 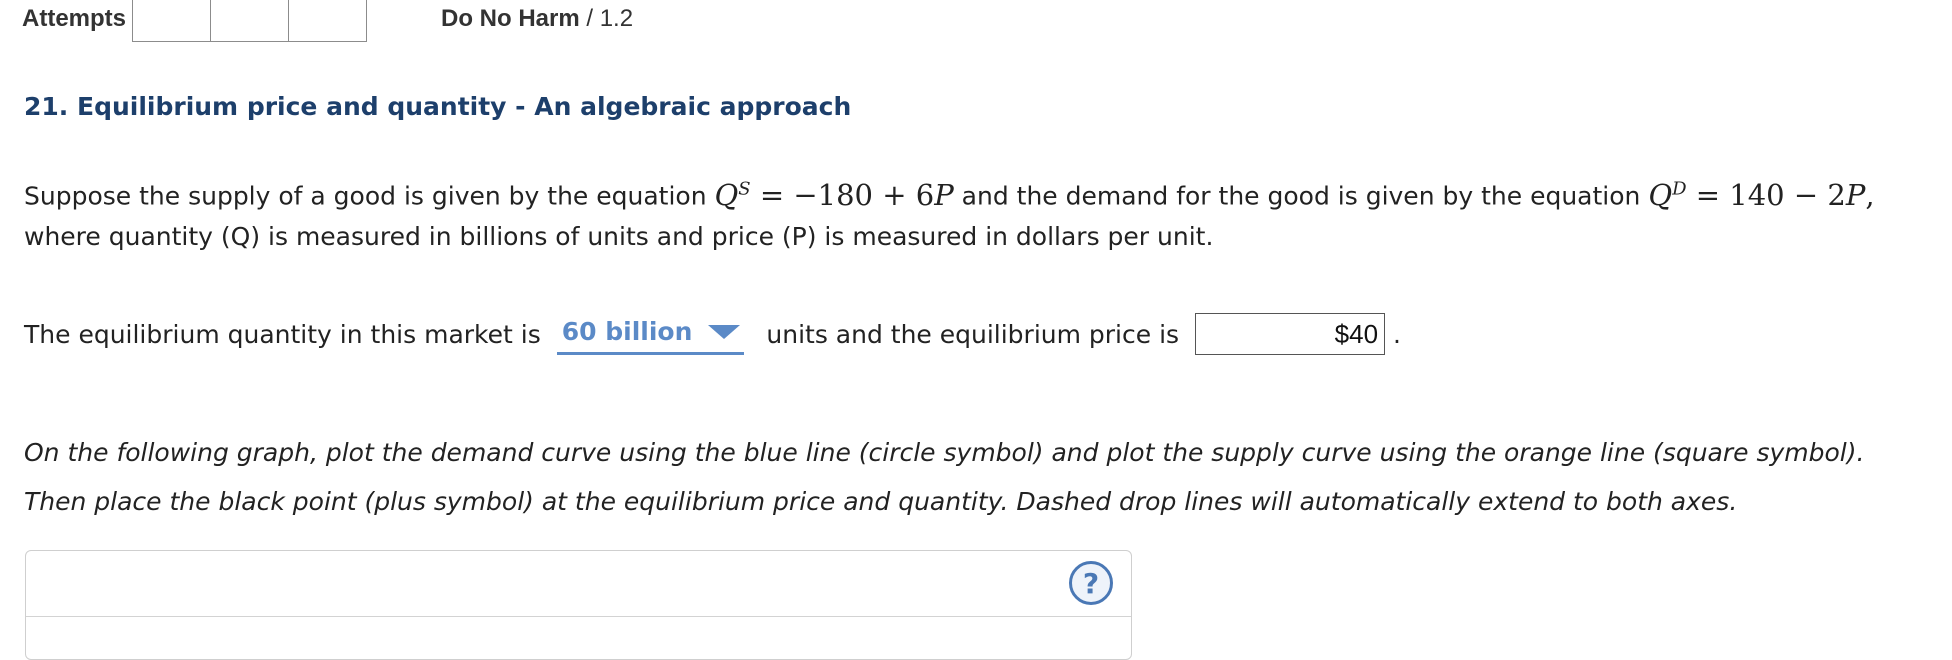 I want to click on attempt-indicators, so click(x=249, y=21).